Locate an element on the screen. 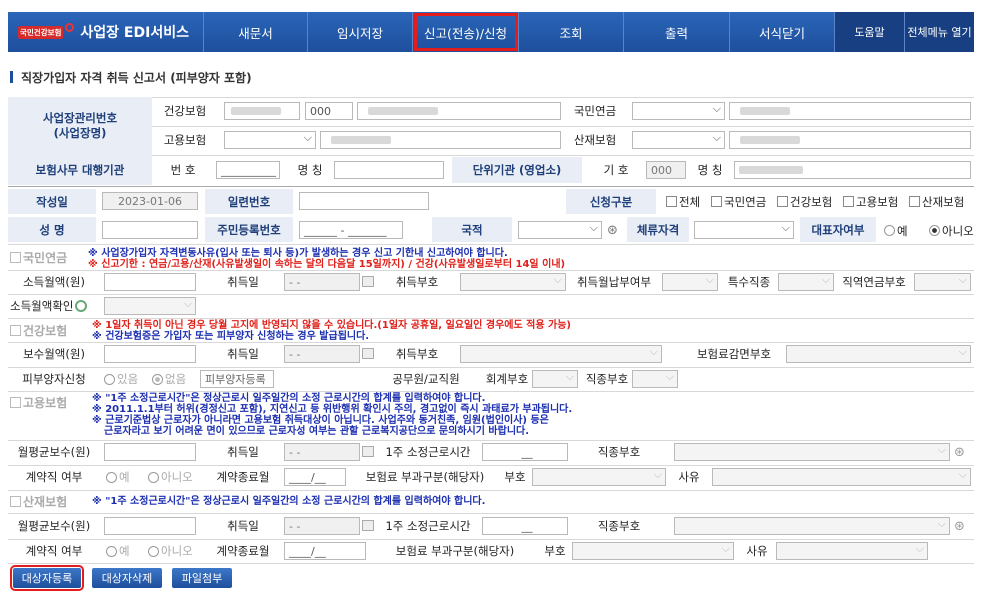 The height and width of the screenshot is (593, 982). pension-biz-name-input is located at coordinates (850, 111).